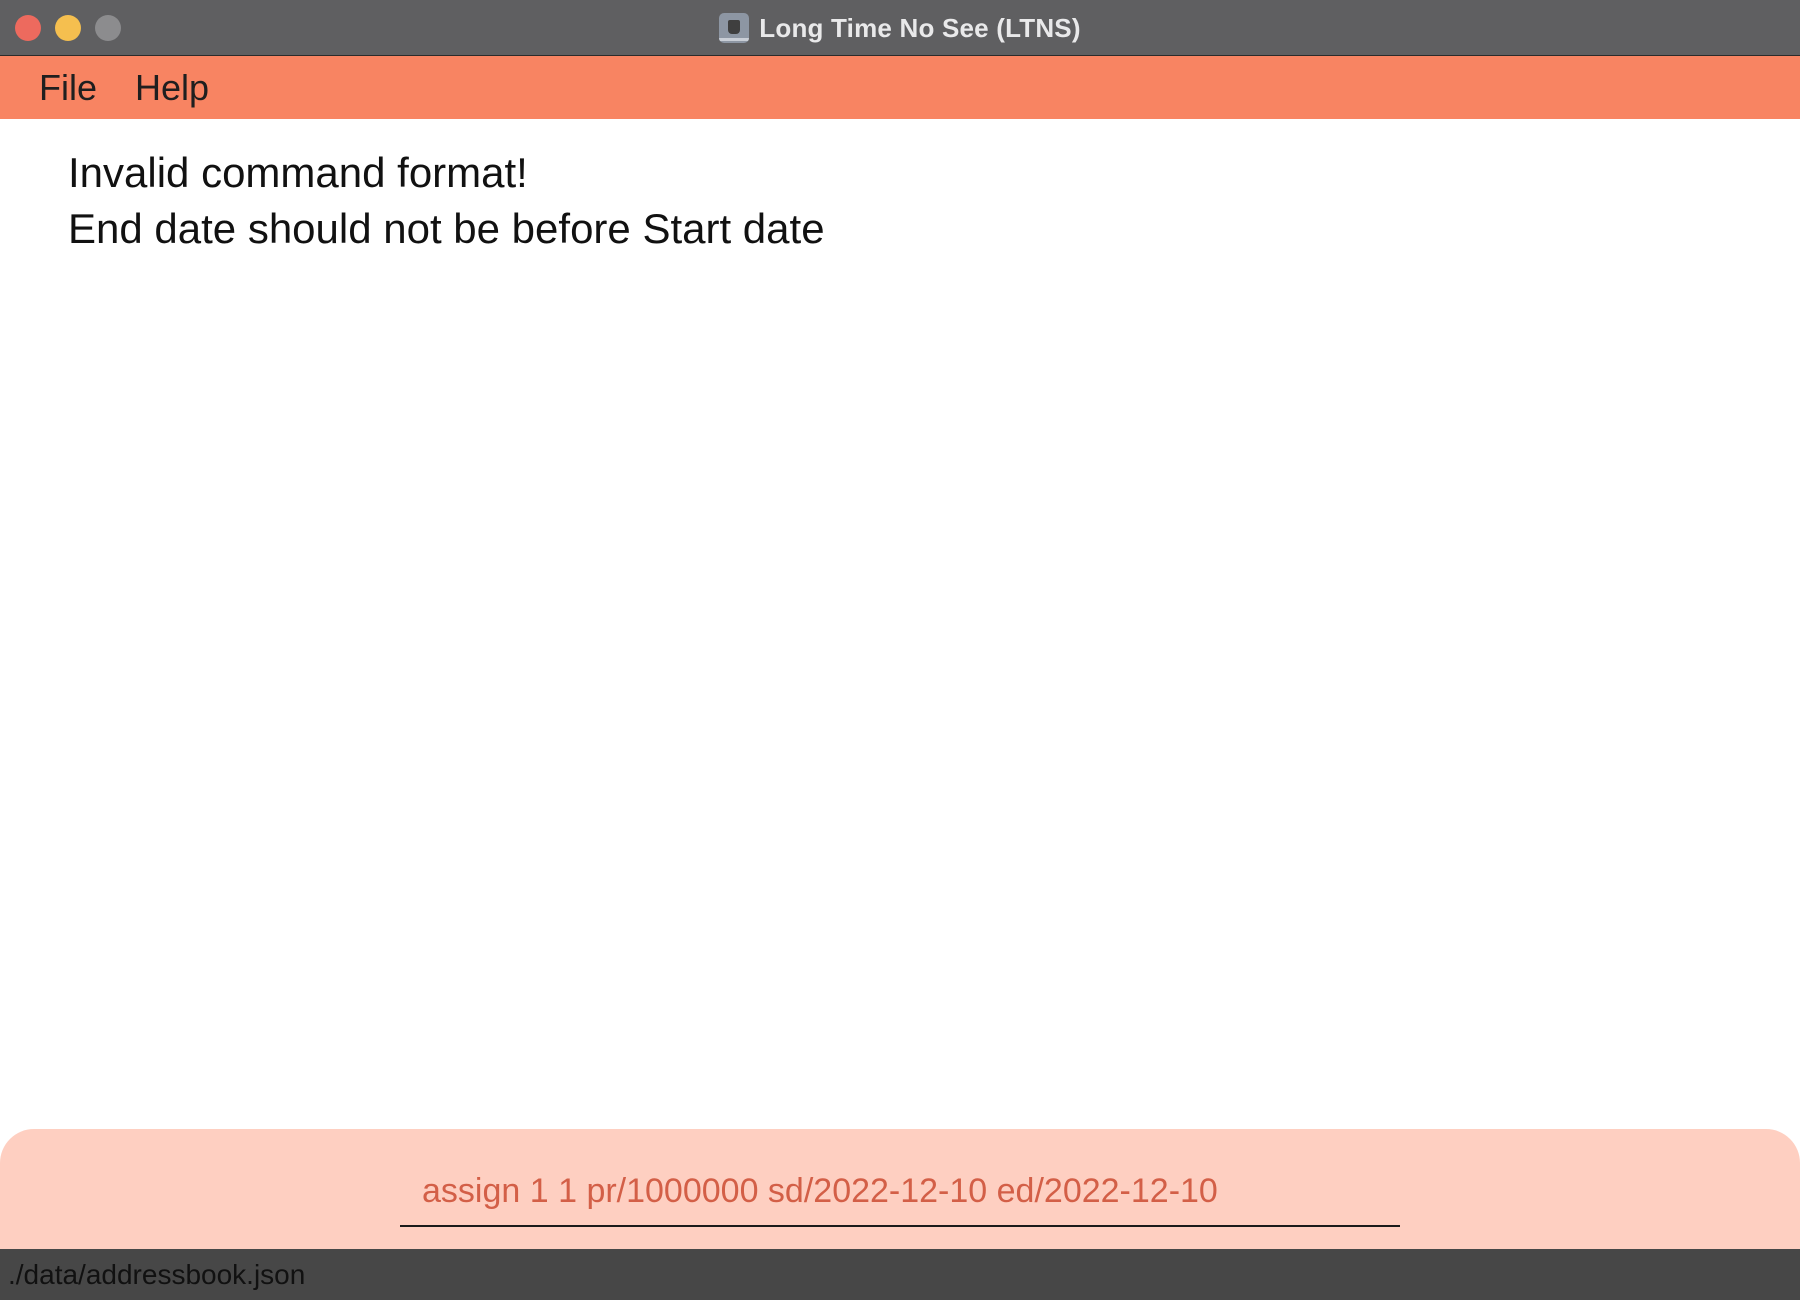 The height and width of the screenshot is (1300, 1800). I want to click on menu-bar: File Help, so click(900, 87).